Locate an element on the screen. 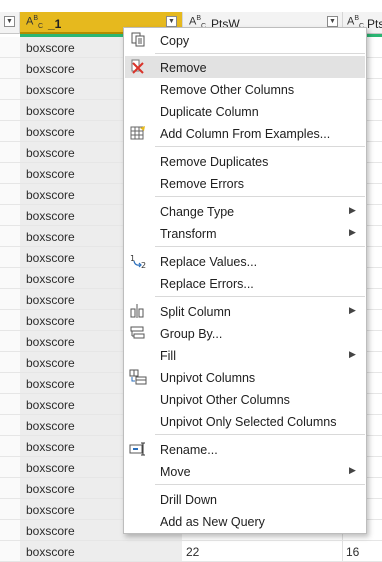 This screenshot has height=562, width=382. menu-item-label: Add as New Query is located at coordinates (212, 522).